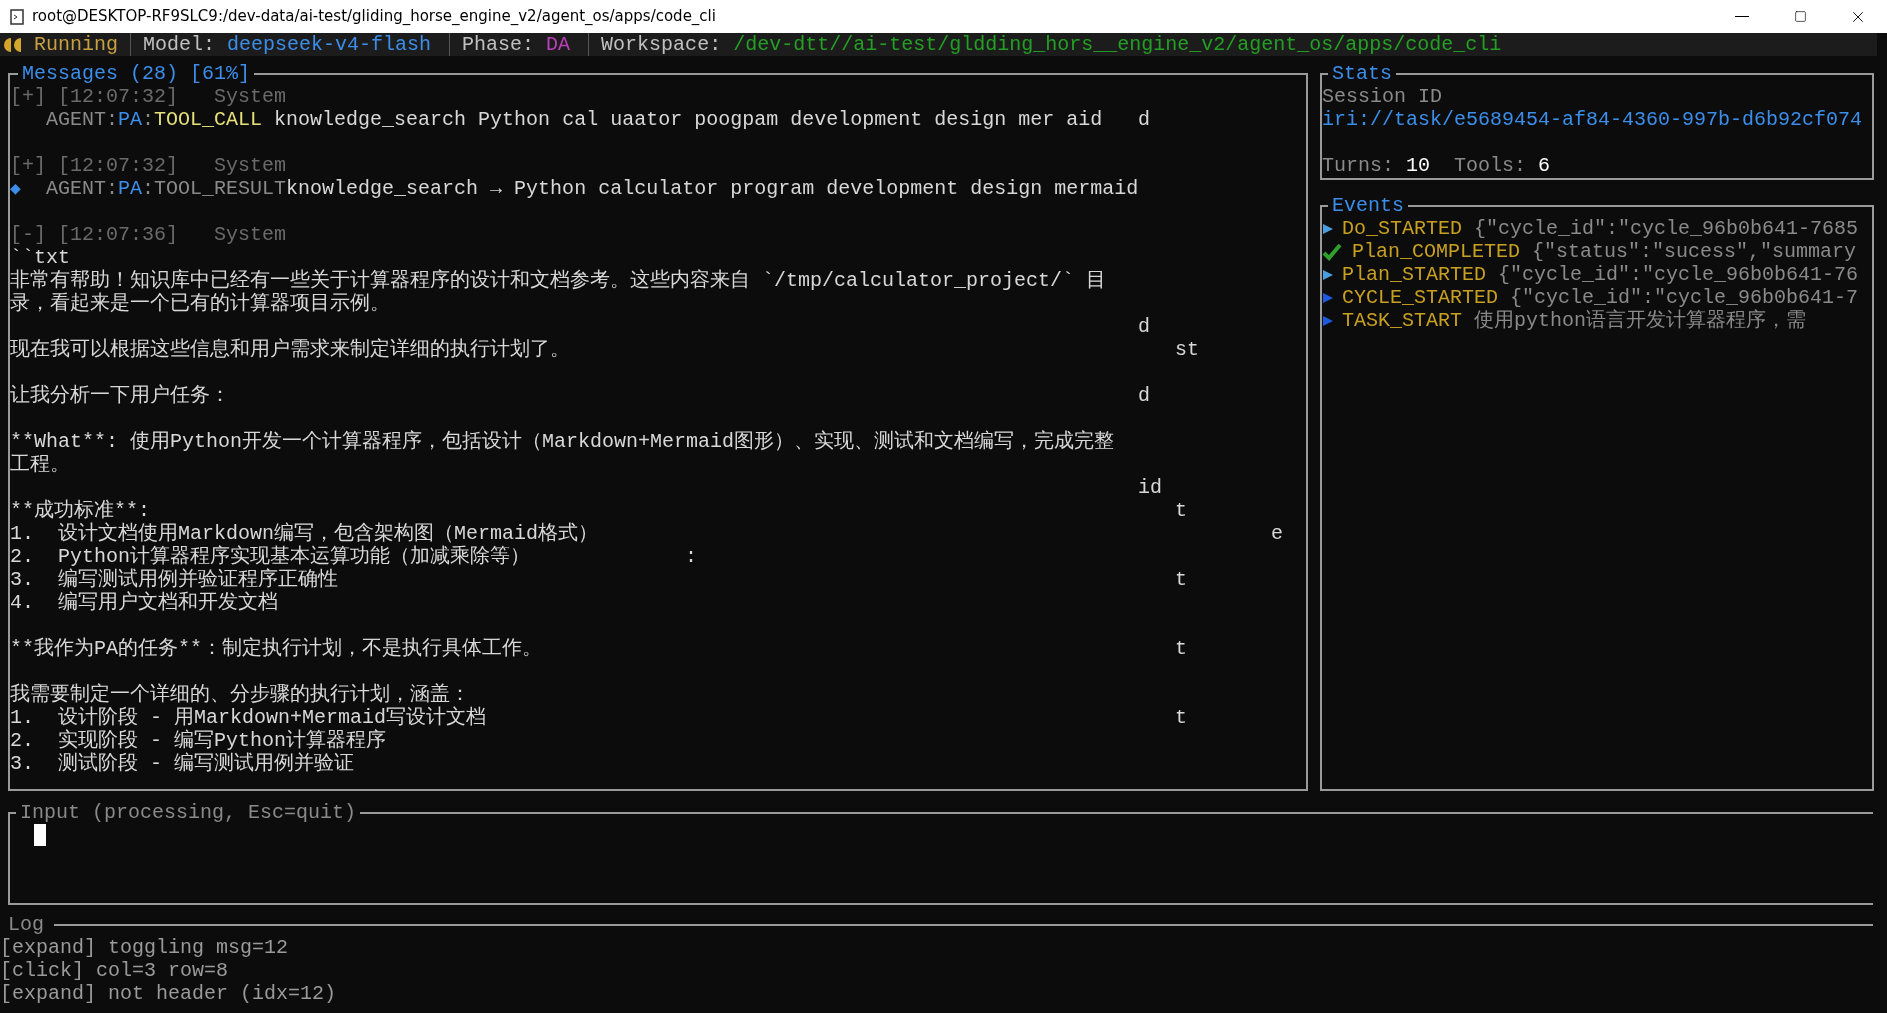 The image size is (1887, 1013). Describe the element at coordinates (240, 694) in the screenshot. I see `message-text: 我需要制定一个详细的、分步骤的执行计划，涵盖：` at that location.